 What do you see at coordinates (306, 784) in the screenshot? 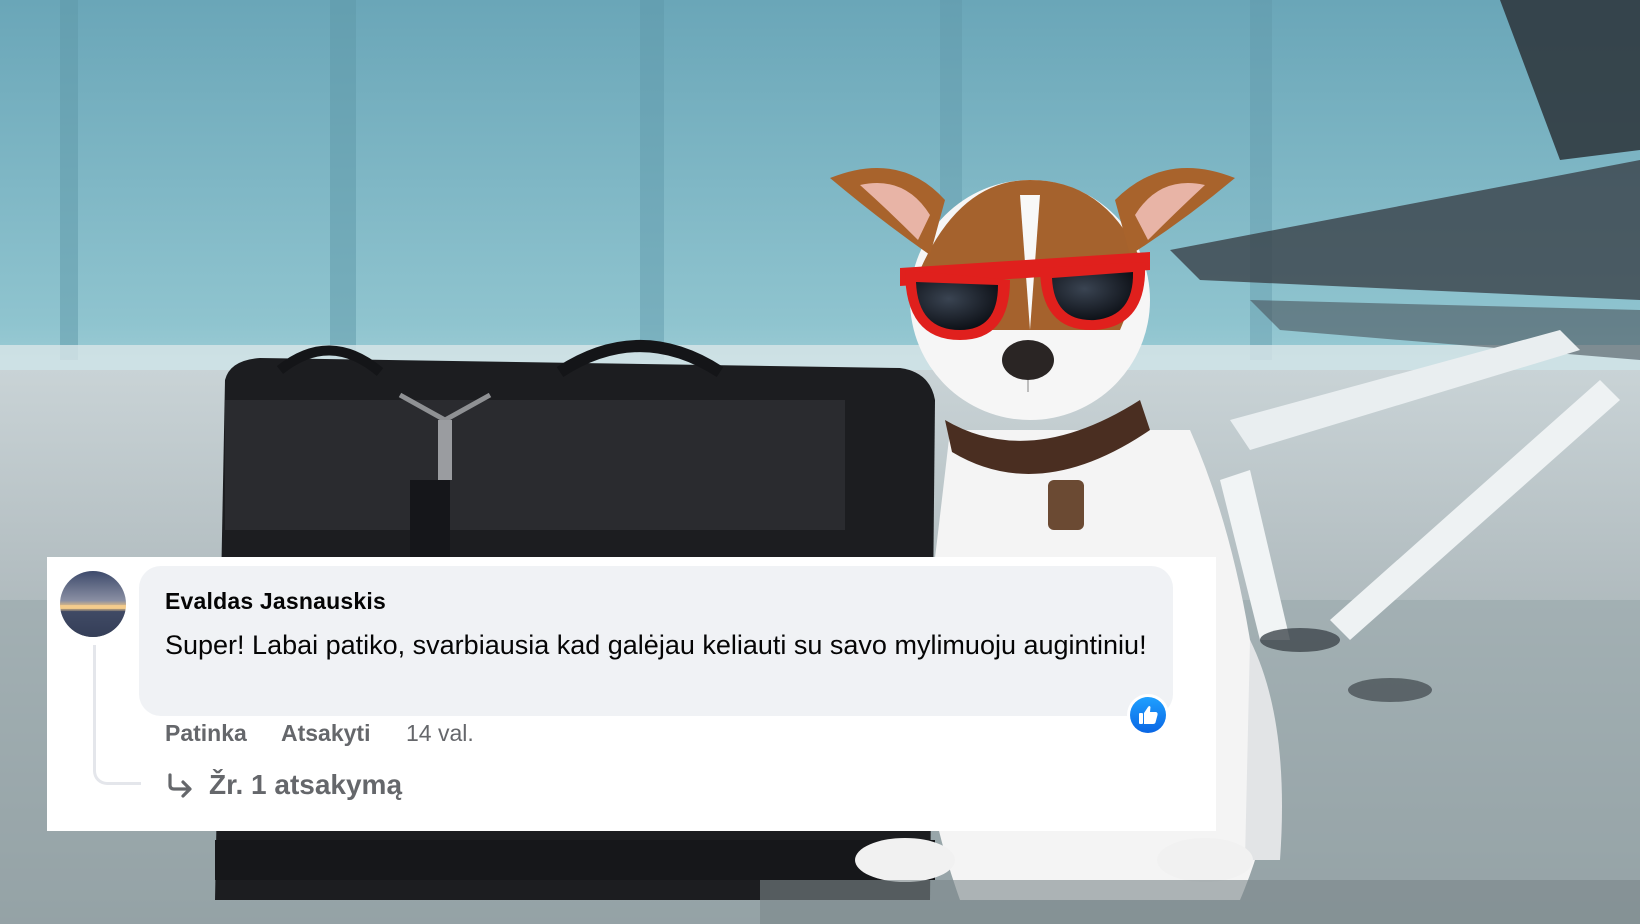
I see `view-replies-label: Žr. 1 atsakymą` at bounding box center [306, 784].